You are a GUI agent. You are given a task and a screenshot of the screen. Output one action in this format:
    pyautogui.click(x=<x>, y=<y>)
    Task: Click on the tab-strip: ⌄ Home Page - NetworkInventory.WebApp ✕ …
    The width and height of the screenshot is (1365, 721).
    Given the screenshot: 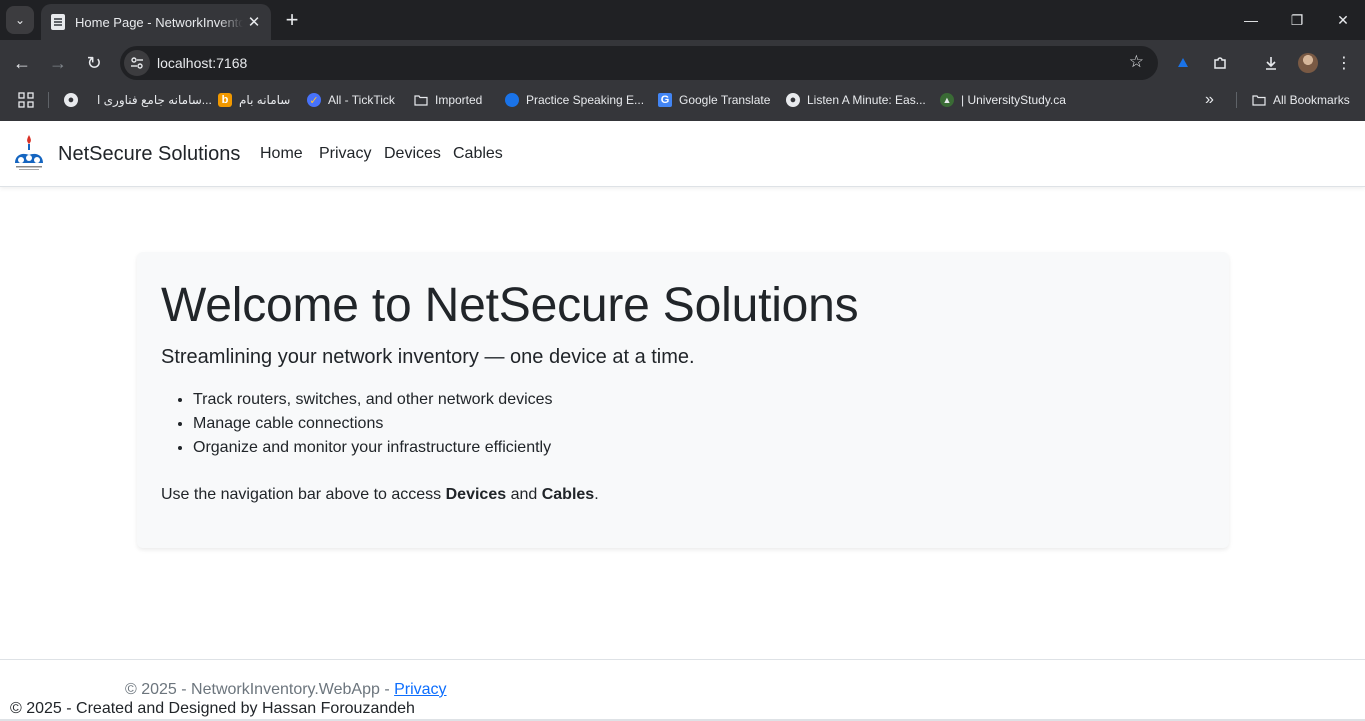 What is the action you would take?
    pyautogui.click(x=682, y=20)
    